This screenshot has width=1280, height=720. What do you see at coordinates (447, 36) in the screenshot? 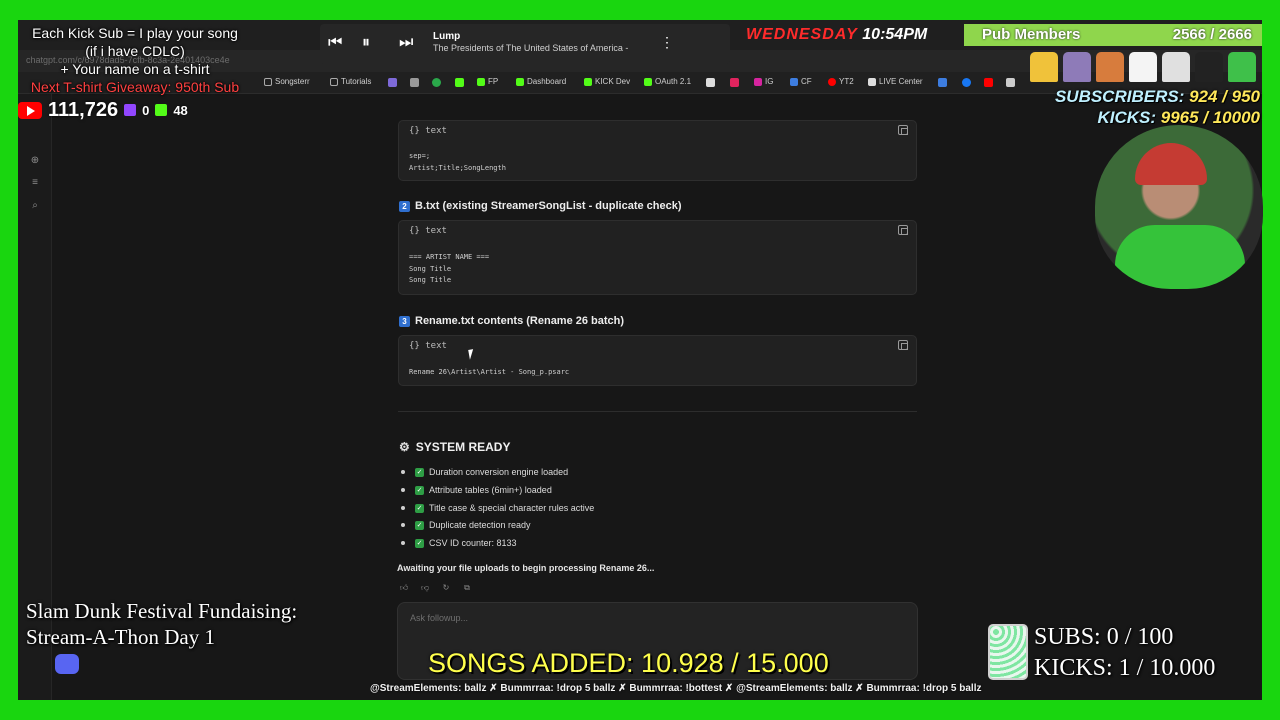
I see `track-title: Lump` at bounding box center [447, 36].